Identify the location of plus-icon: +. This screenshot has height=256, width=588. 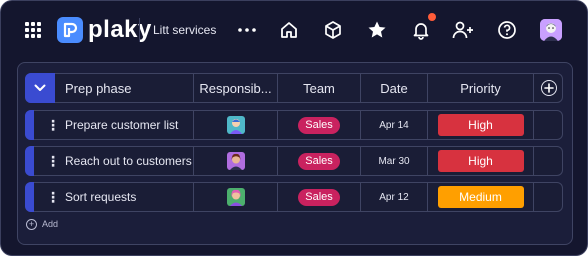
(31, 224).